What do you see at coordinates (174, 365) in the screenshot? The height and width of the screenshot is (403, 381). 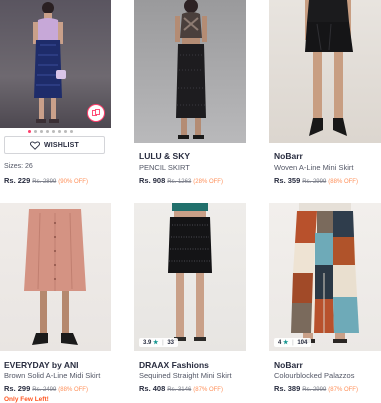 I see `product-brand: DRAAX Fashions` at bounding box center [174, 365].